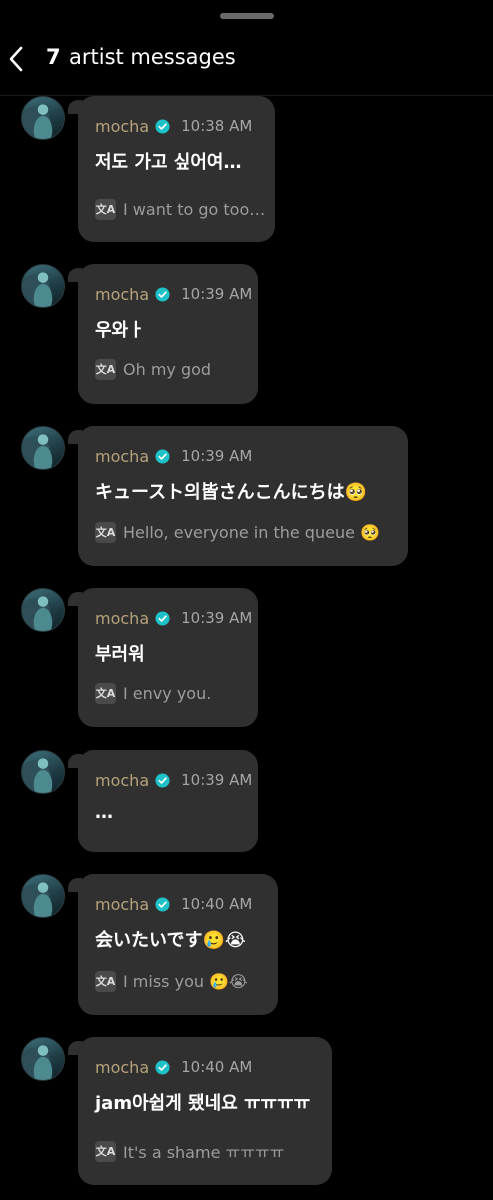 The image size is (493, 1200). What do you see at coordinates (231, 492) in the screenshot?
I see `message-text: キュースト의皆さんこんにちは🥺` at bounding box center [231, 492].